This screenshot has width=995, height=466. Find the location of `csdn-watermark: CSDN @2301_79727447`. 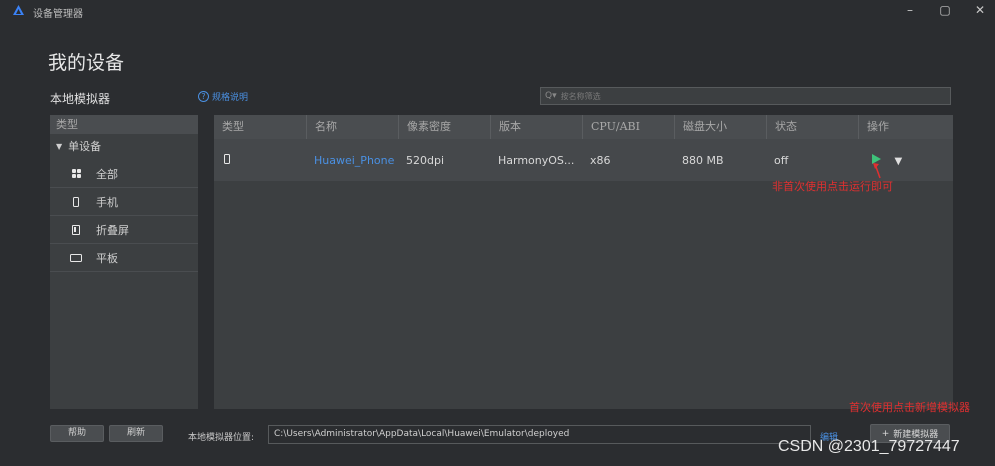

csdn-watermark: CSDN @2301_79727447 is located at coordinates (869, 446).